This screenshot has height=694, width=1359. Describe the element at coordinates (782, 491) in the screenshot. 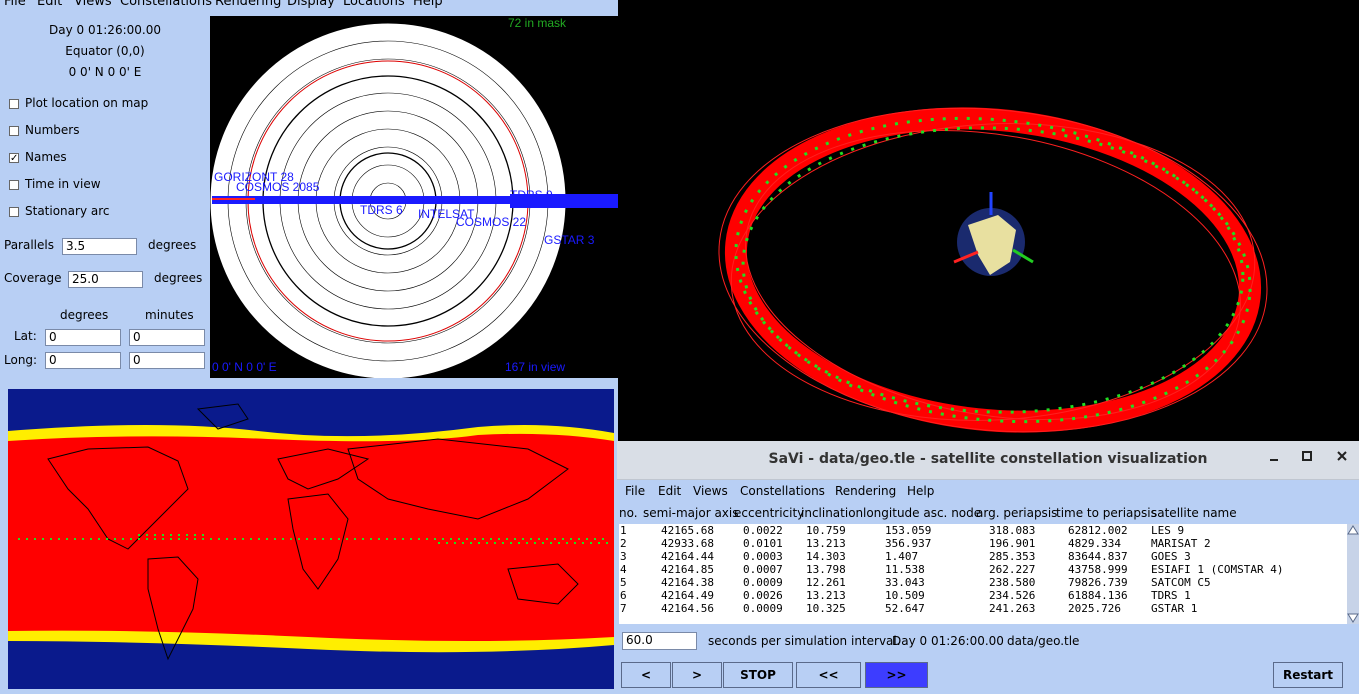

I see `savi-menu-constellations: Constellations` at that location.